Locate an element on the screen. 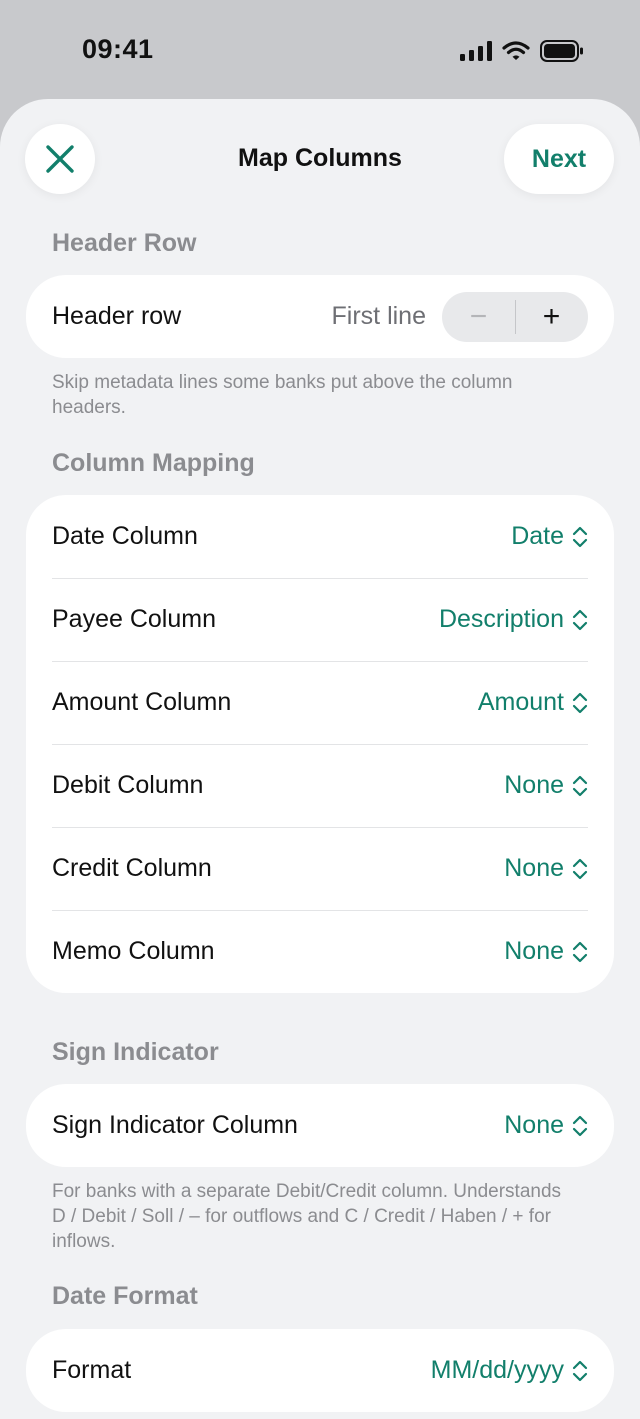  picker-row-sign-indicator-column: Sign Indicator Column None is located at coordinates (320, 1125).